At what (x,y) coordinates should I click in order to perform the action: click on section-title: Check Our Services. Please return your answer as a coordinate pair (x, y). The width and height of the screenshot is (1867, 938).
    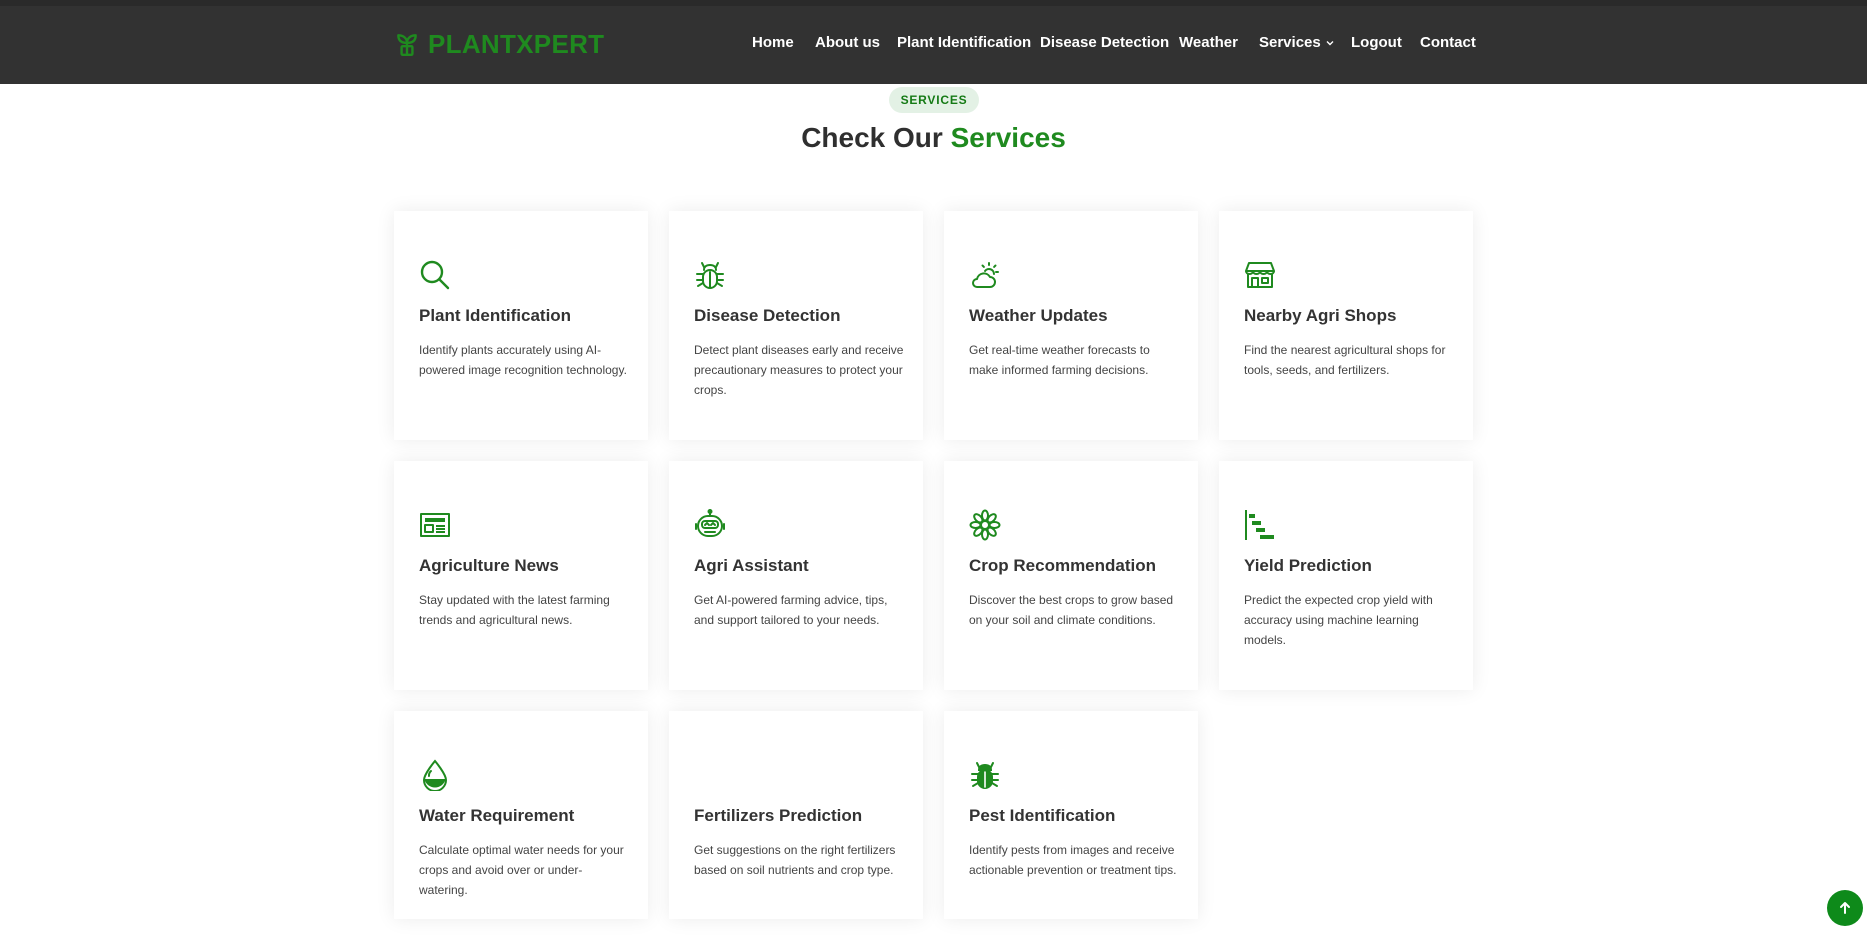
    Looking at the image, I should click on (933, 138).